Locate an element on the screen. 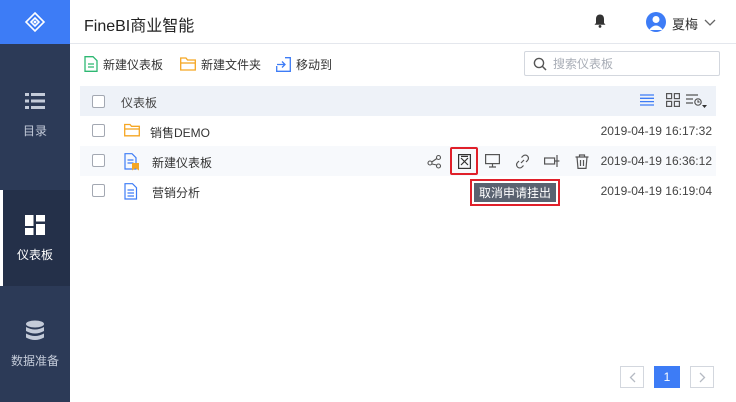  tooltip-text: 取消申请挂出 is located at coordinates (515, 192).